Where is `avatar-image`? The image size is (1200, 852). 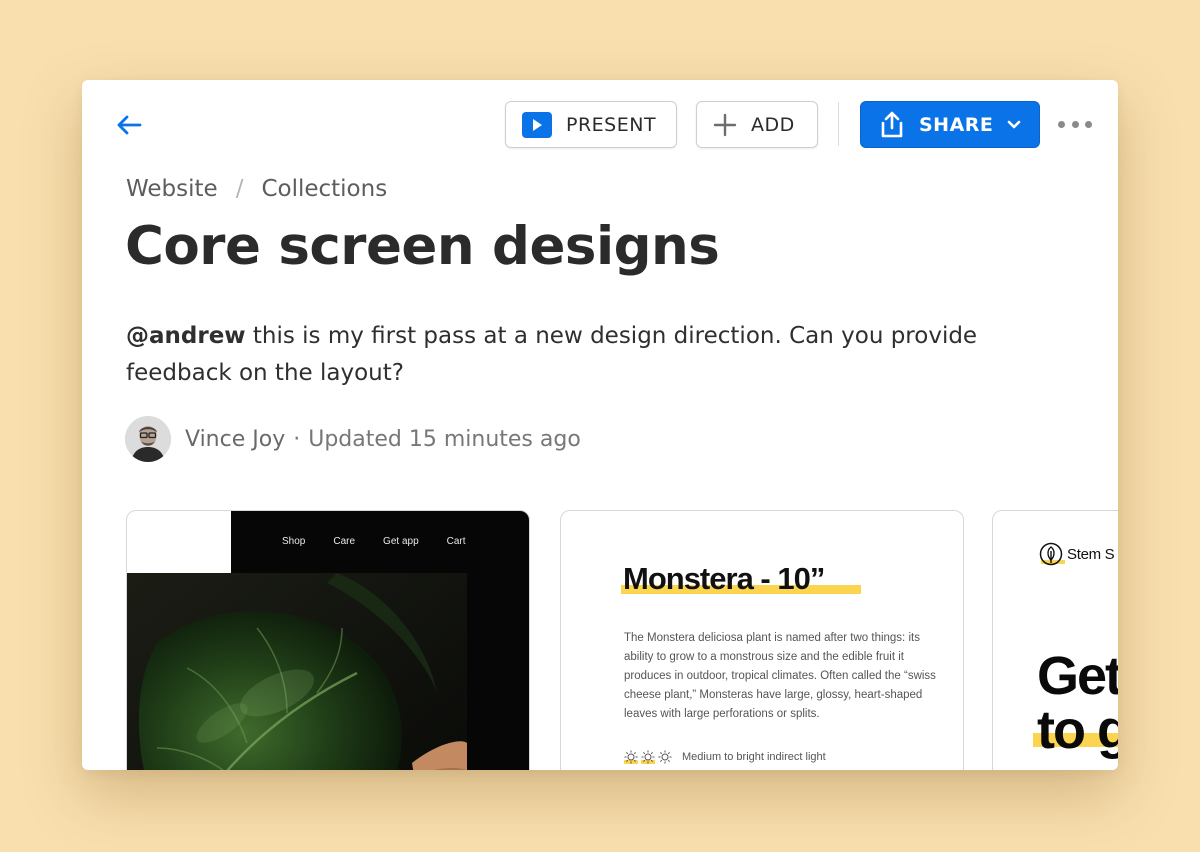 avatar-image is located at coordinates (148, 439).